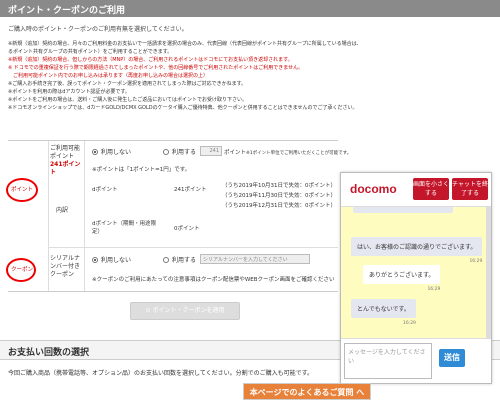  Describe the element at coordinates (299, 153) in the screenshot. I see `points-hint-text: ※1ポイント単位でご利用いただくことが可能です。` at that location.